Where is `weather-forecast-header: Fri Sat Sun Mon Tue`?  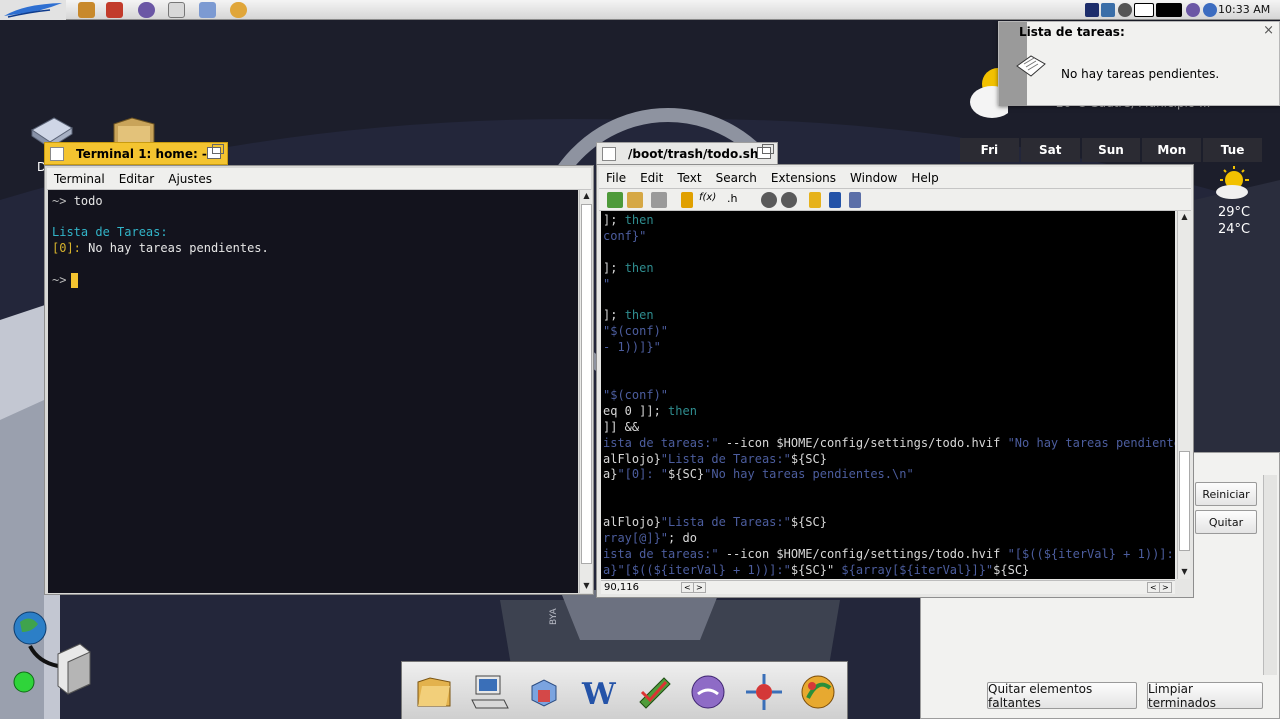 weather-forecast-header: Fri Sat Sun Mon Tue is located at coordinates (1111, 150).